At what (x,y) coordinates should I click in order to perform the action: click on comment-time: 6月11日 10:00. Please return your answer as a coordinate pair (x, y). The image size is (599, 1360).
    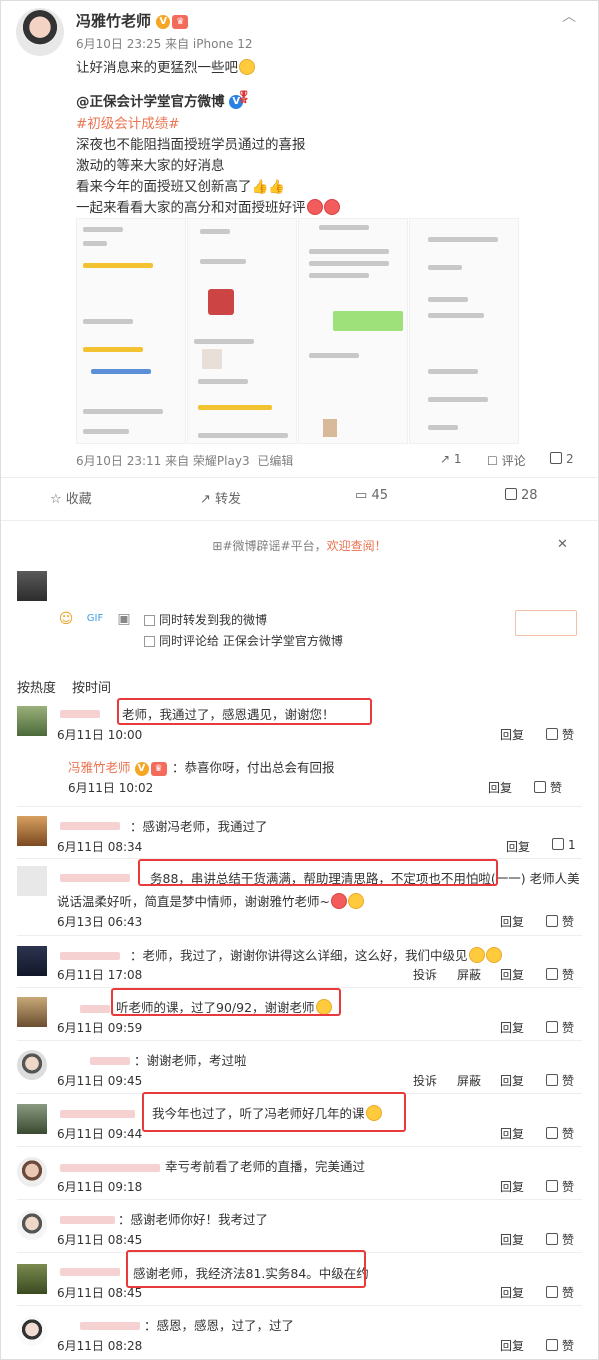
    Looking at the image, I should click on (100, 735).